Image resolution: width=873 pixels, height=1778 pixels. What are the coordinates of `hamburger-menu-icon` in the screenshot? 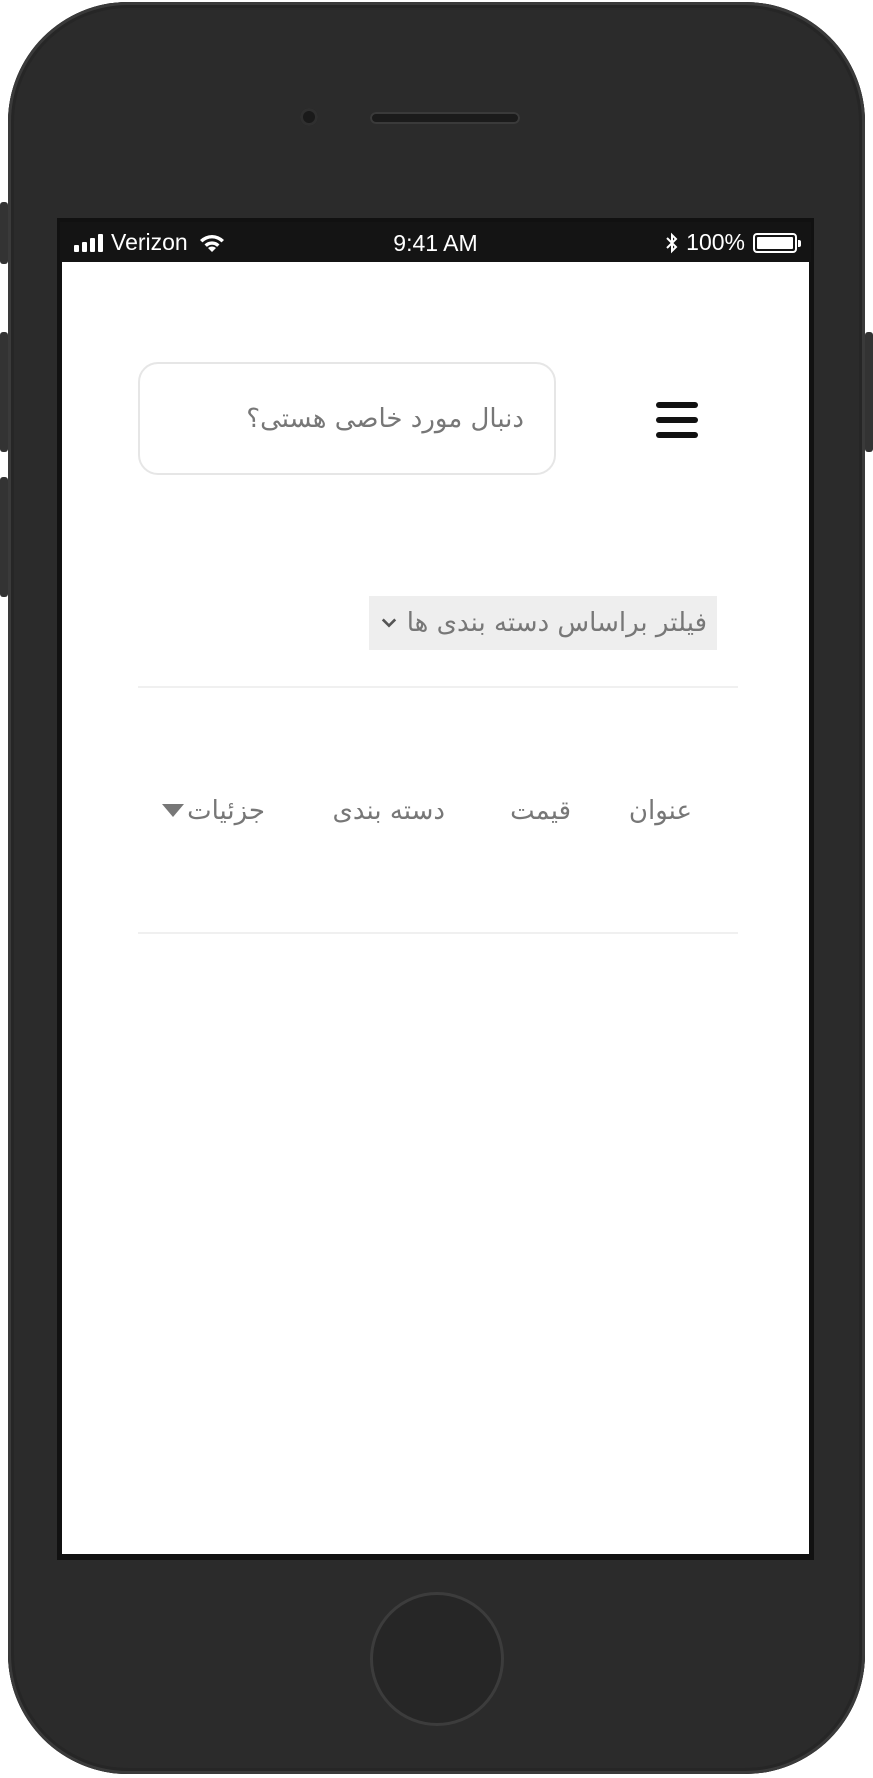 It's located at (677, 420).